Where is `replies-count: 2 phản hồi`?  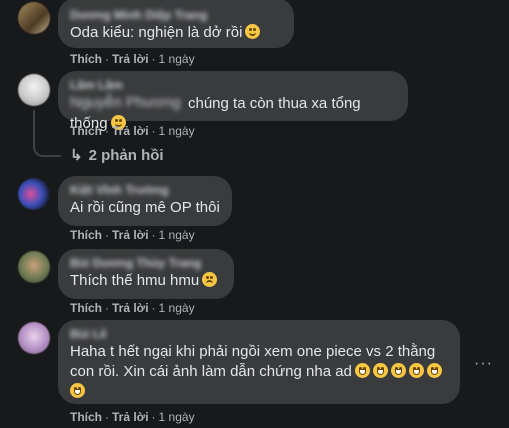
replies-count: 2 phản hồi is located at coordinates (126, 155).